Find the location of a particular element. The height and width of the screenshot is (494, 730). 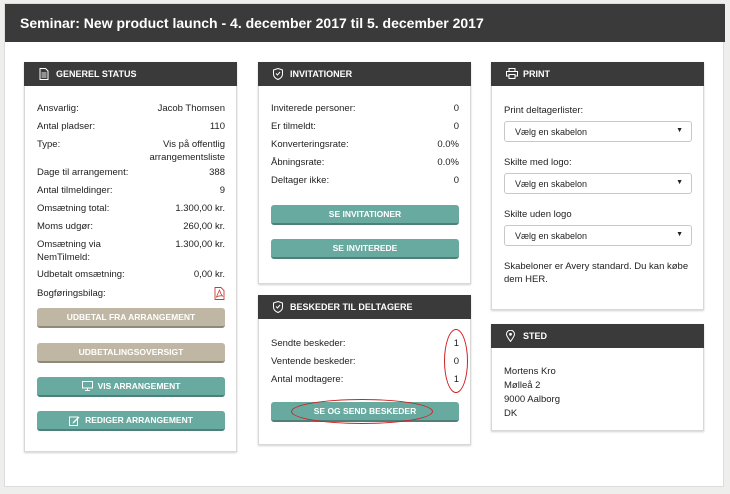

invitation-row-declined: Deltager ikke: 0 is located at coordinates (365, 180).